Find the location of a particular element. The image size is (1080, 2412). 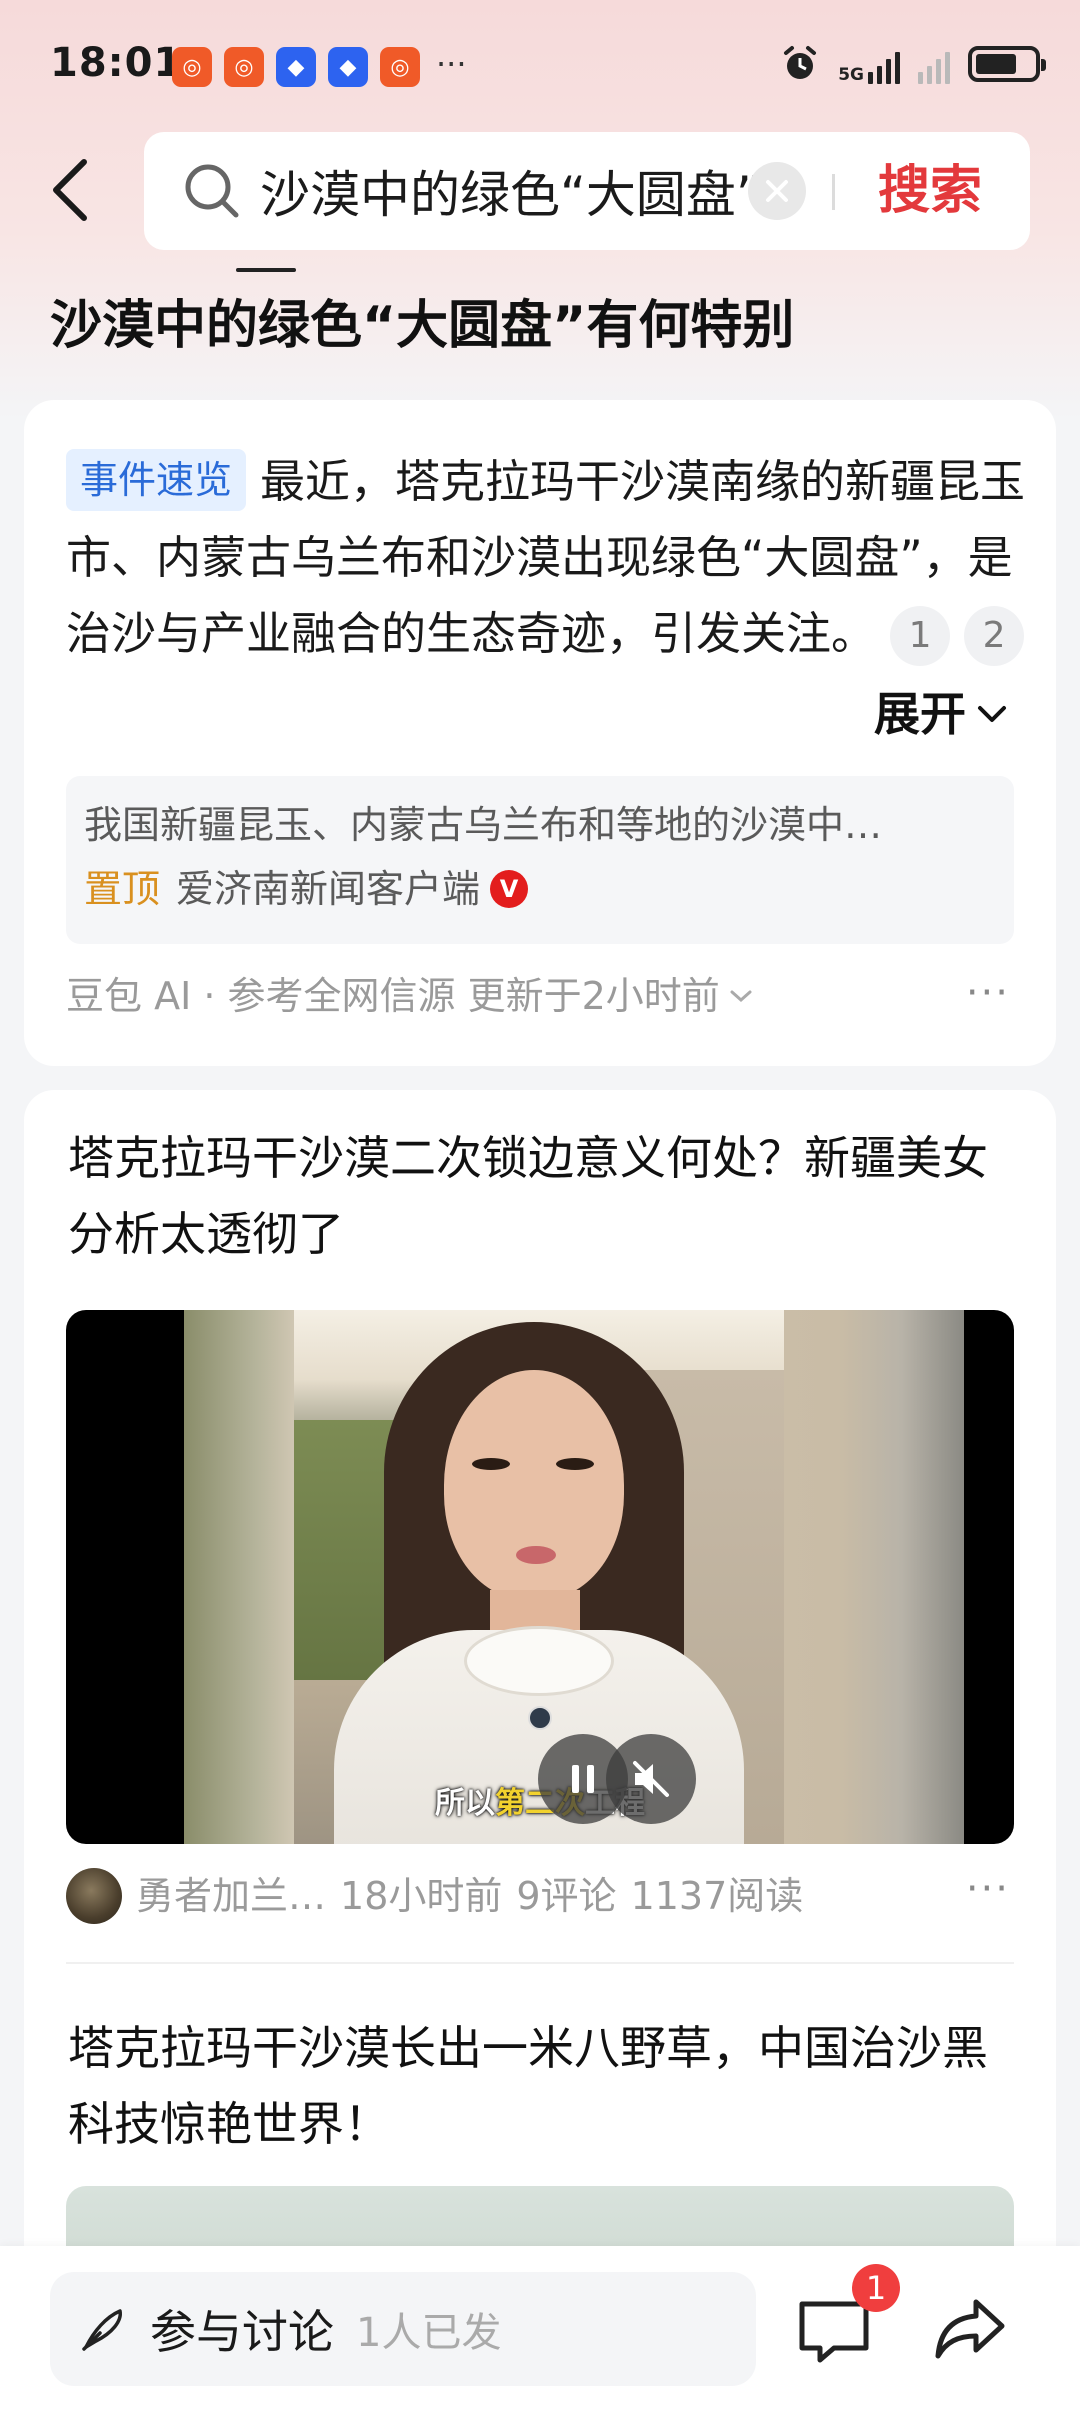

expand-label: 展开 is located at coordinates (920, 714).